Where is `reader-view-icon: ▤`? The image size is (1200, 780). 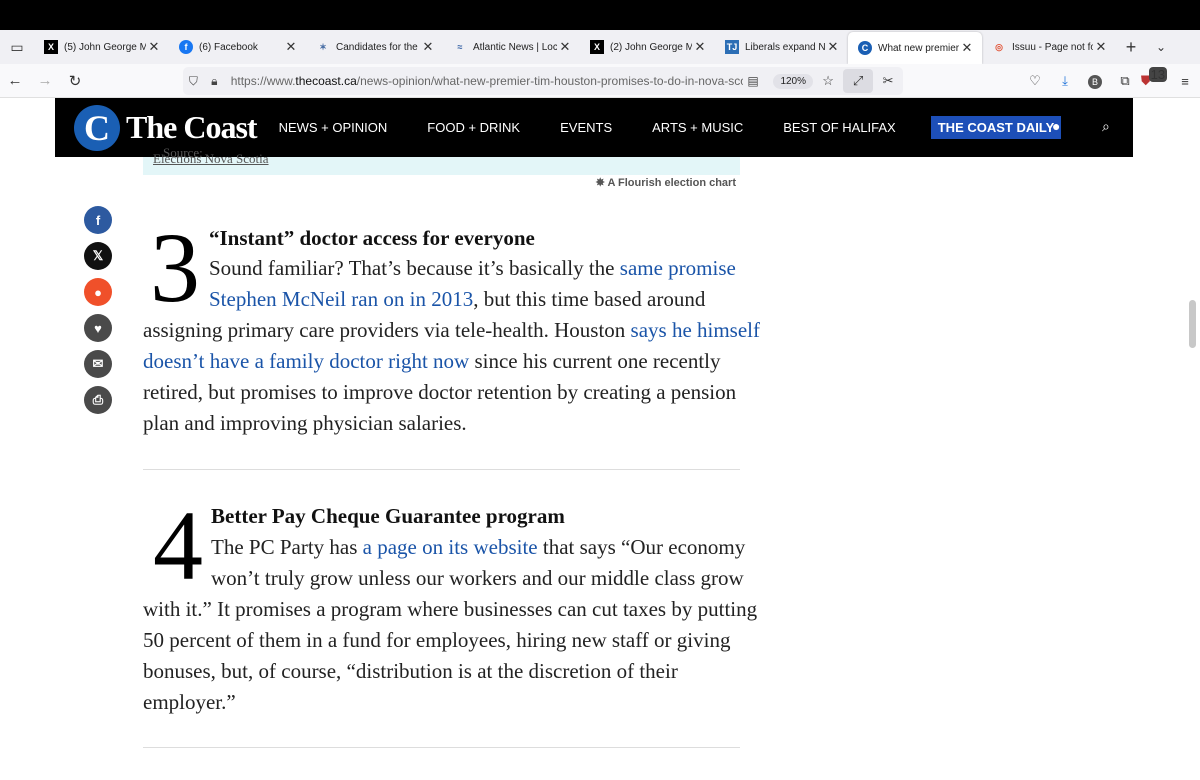 reader-view-icon: ▤ is located at coordinates (753, 81).